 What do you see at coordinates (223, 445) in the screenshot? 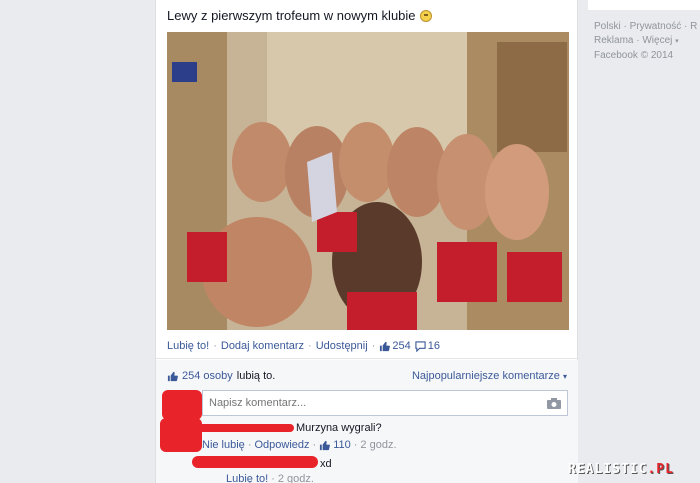
I see `unlike-link: Nie lubię` at bounding box center [223, 445].